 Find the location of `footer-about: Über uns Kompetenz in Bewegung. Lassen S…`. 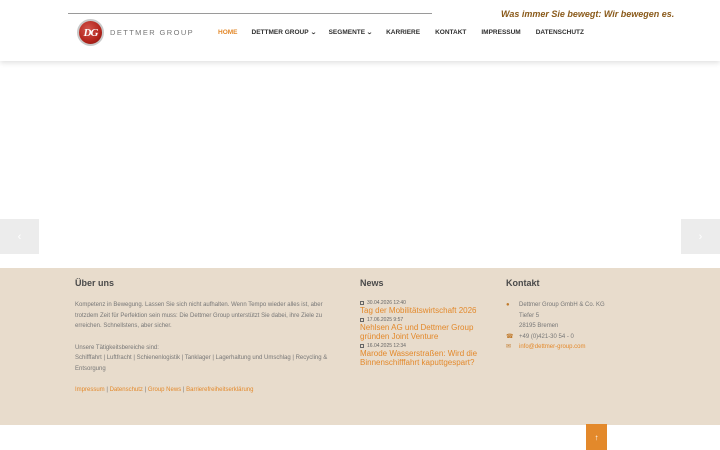

footer-about: Über uns Kompetenz in Bewegung. Lassen S… is located at coordinates (210, 337).